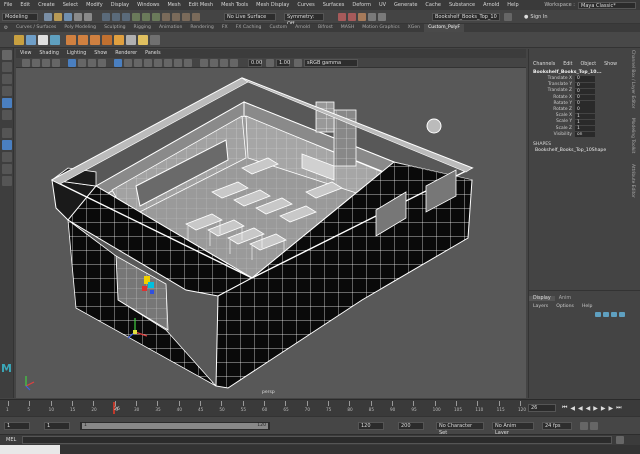 This screenshot has width=640, height=454. What do you see at coordinates (170, 28) in the screenshot?
I see `shelf-tab-animation: Animation` at bounding box center [170, 28].